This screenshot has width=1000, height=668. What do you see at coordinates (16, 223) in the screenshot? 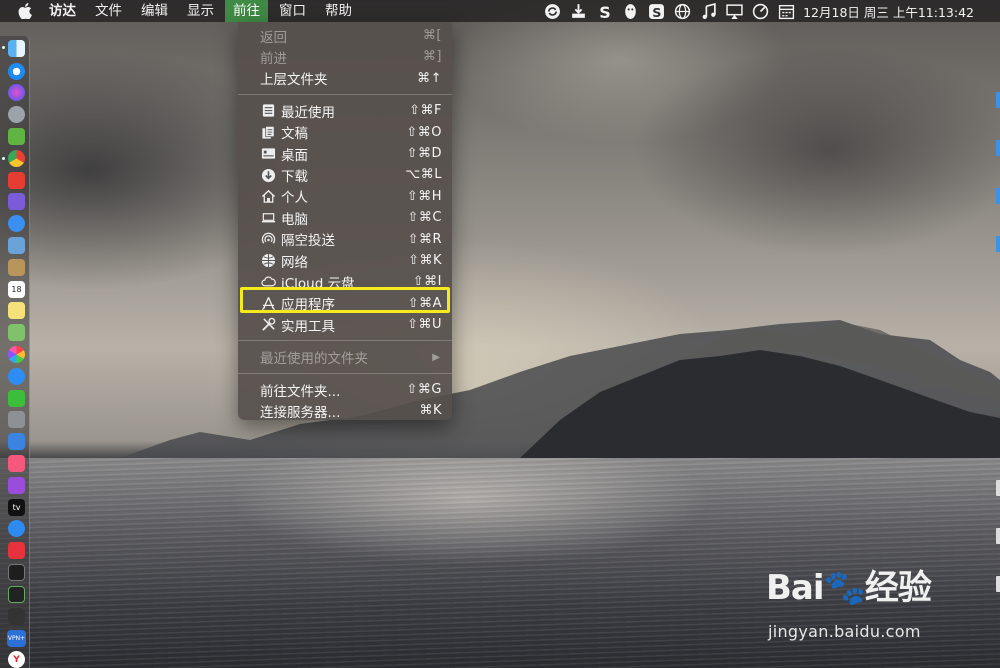
I see `compass-icon` at bounding box center [16, 223].